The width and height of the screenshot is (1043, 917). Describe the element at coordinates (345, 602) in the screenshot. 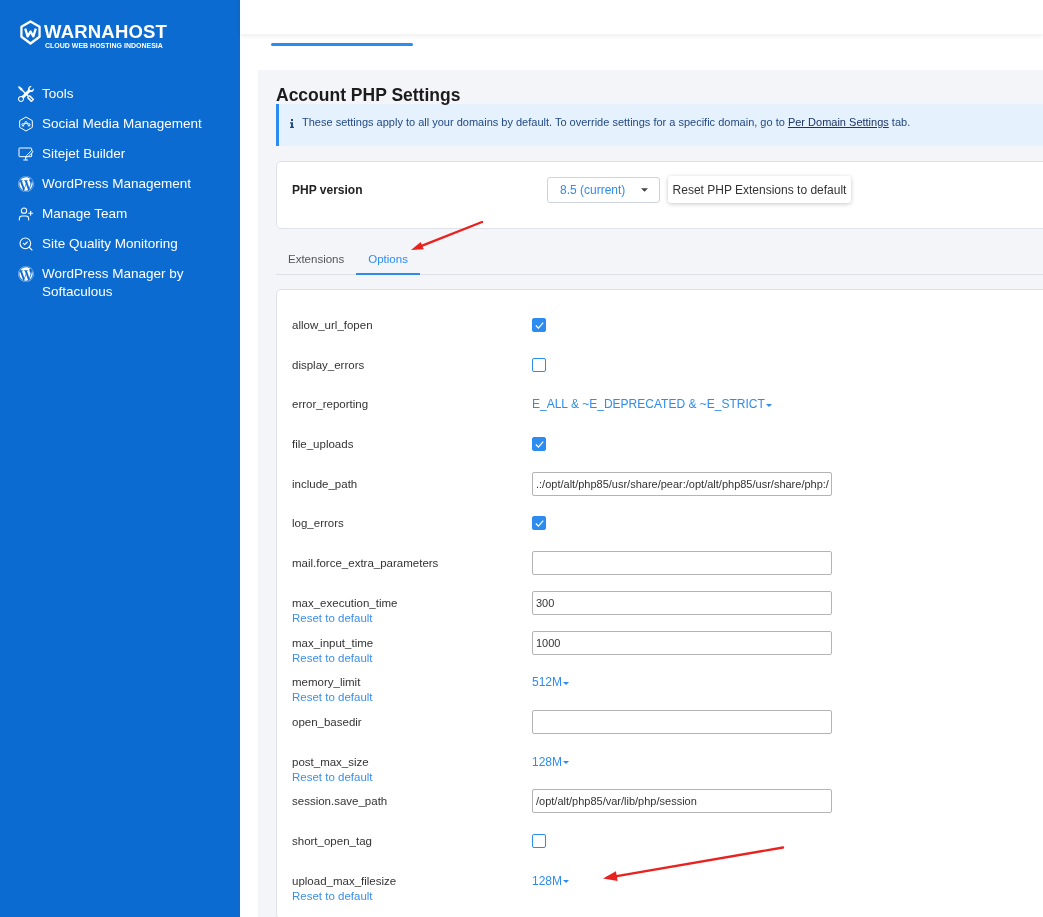

I see `option-label: max_execution_time` at that location.